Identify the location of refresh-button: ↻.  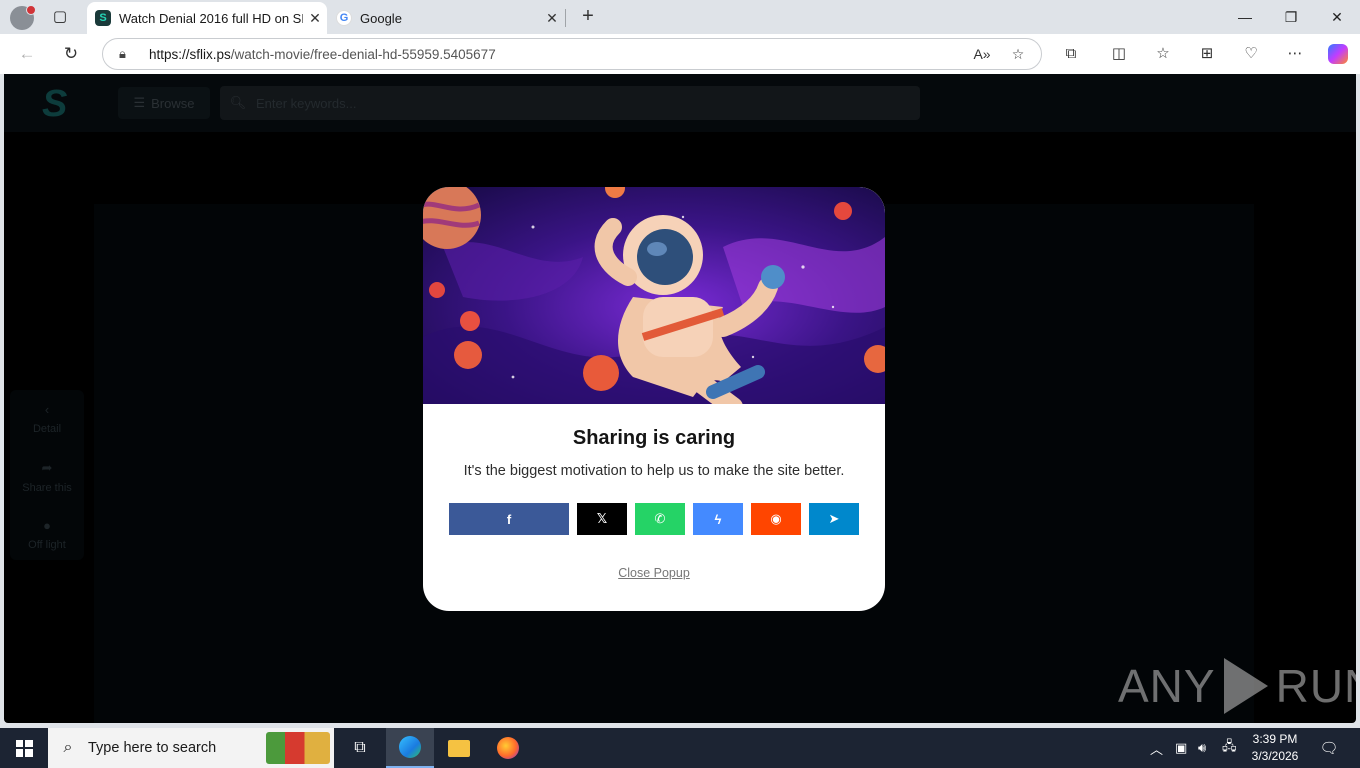
(71, 54).